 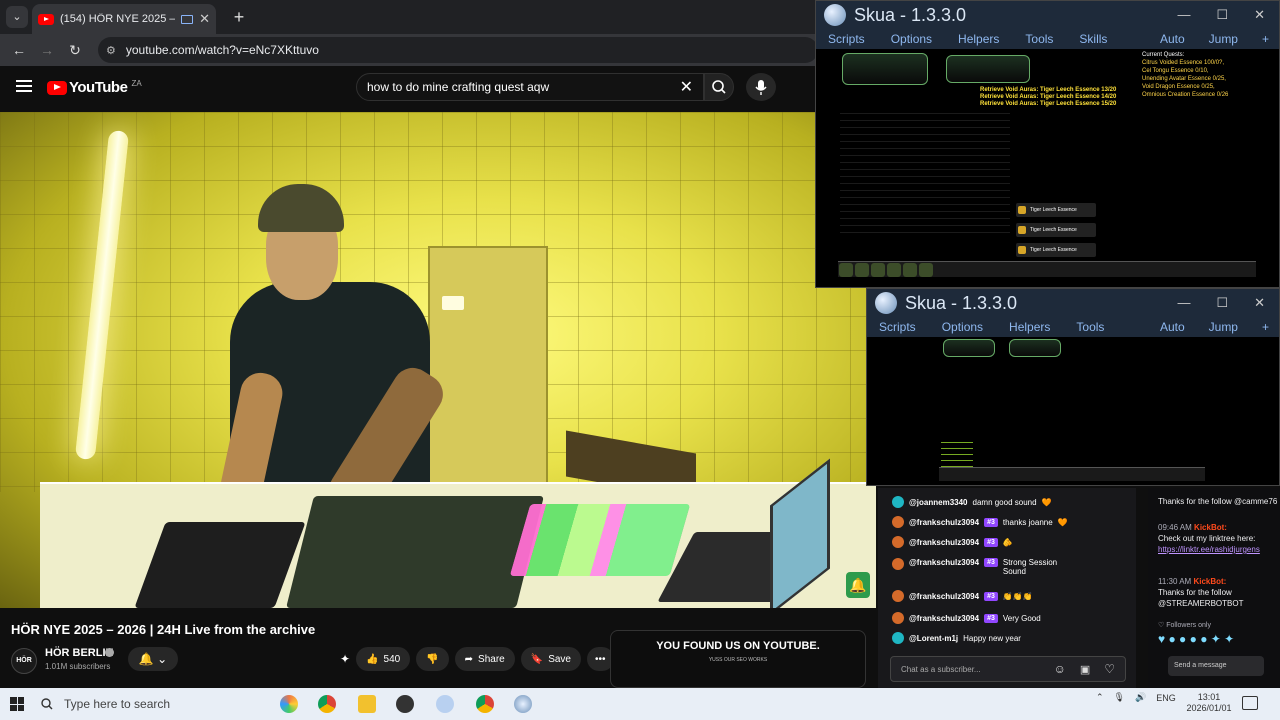 What do you see at coordinates (550, 659) in the screenshot?
I see `save-button: 🔖 Save` at bounding box center [550, 659].